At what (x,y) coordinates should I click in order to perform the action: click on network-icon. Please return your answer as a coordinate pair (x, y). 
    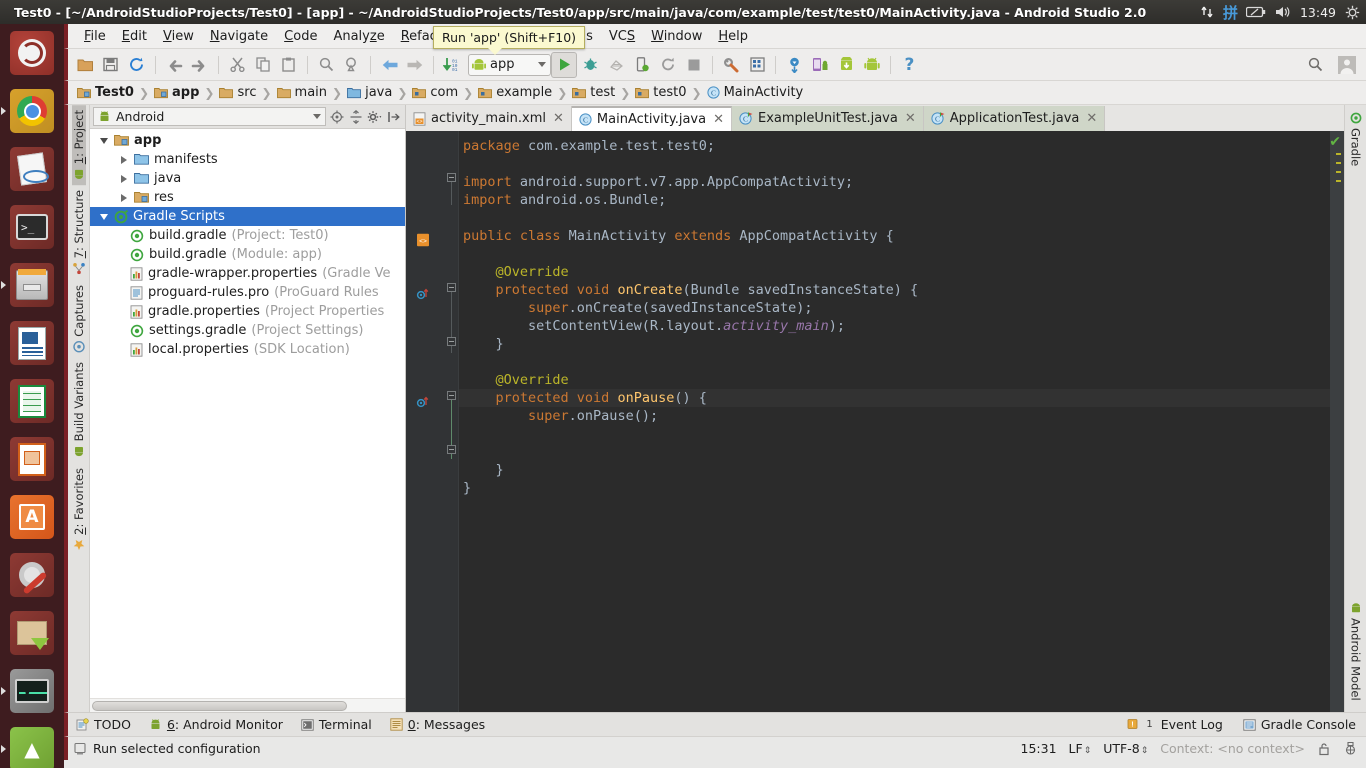
    Looking at the image, I should click on (1207, 12).